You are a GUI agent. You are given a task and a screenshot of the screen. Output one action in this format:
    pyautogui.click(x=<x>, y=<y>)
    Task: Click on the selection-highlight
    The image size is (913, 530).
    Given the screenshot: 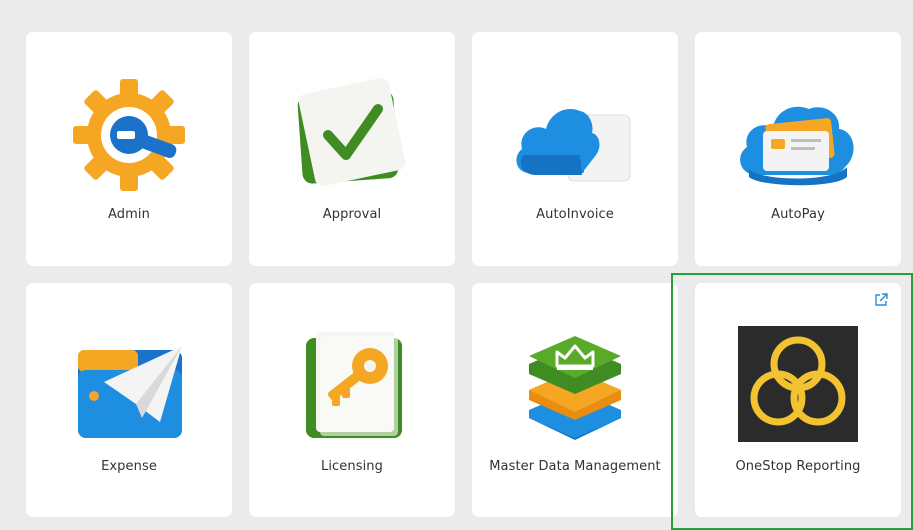 What is the action you would take?
    pyautogui.click(x=792, y=401)
    